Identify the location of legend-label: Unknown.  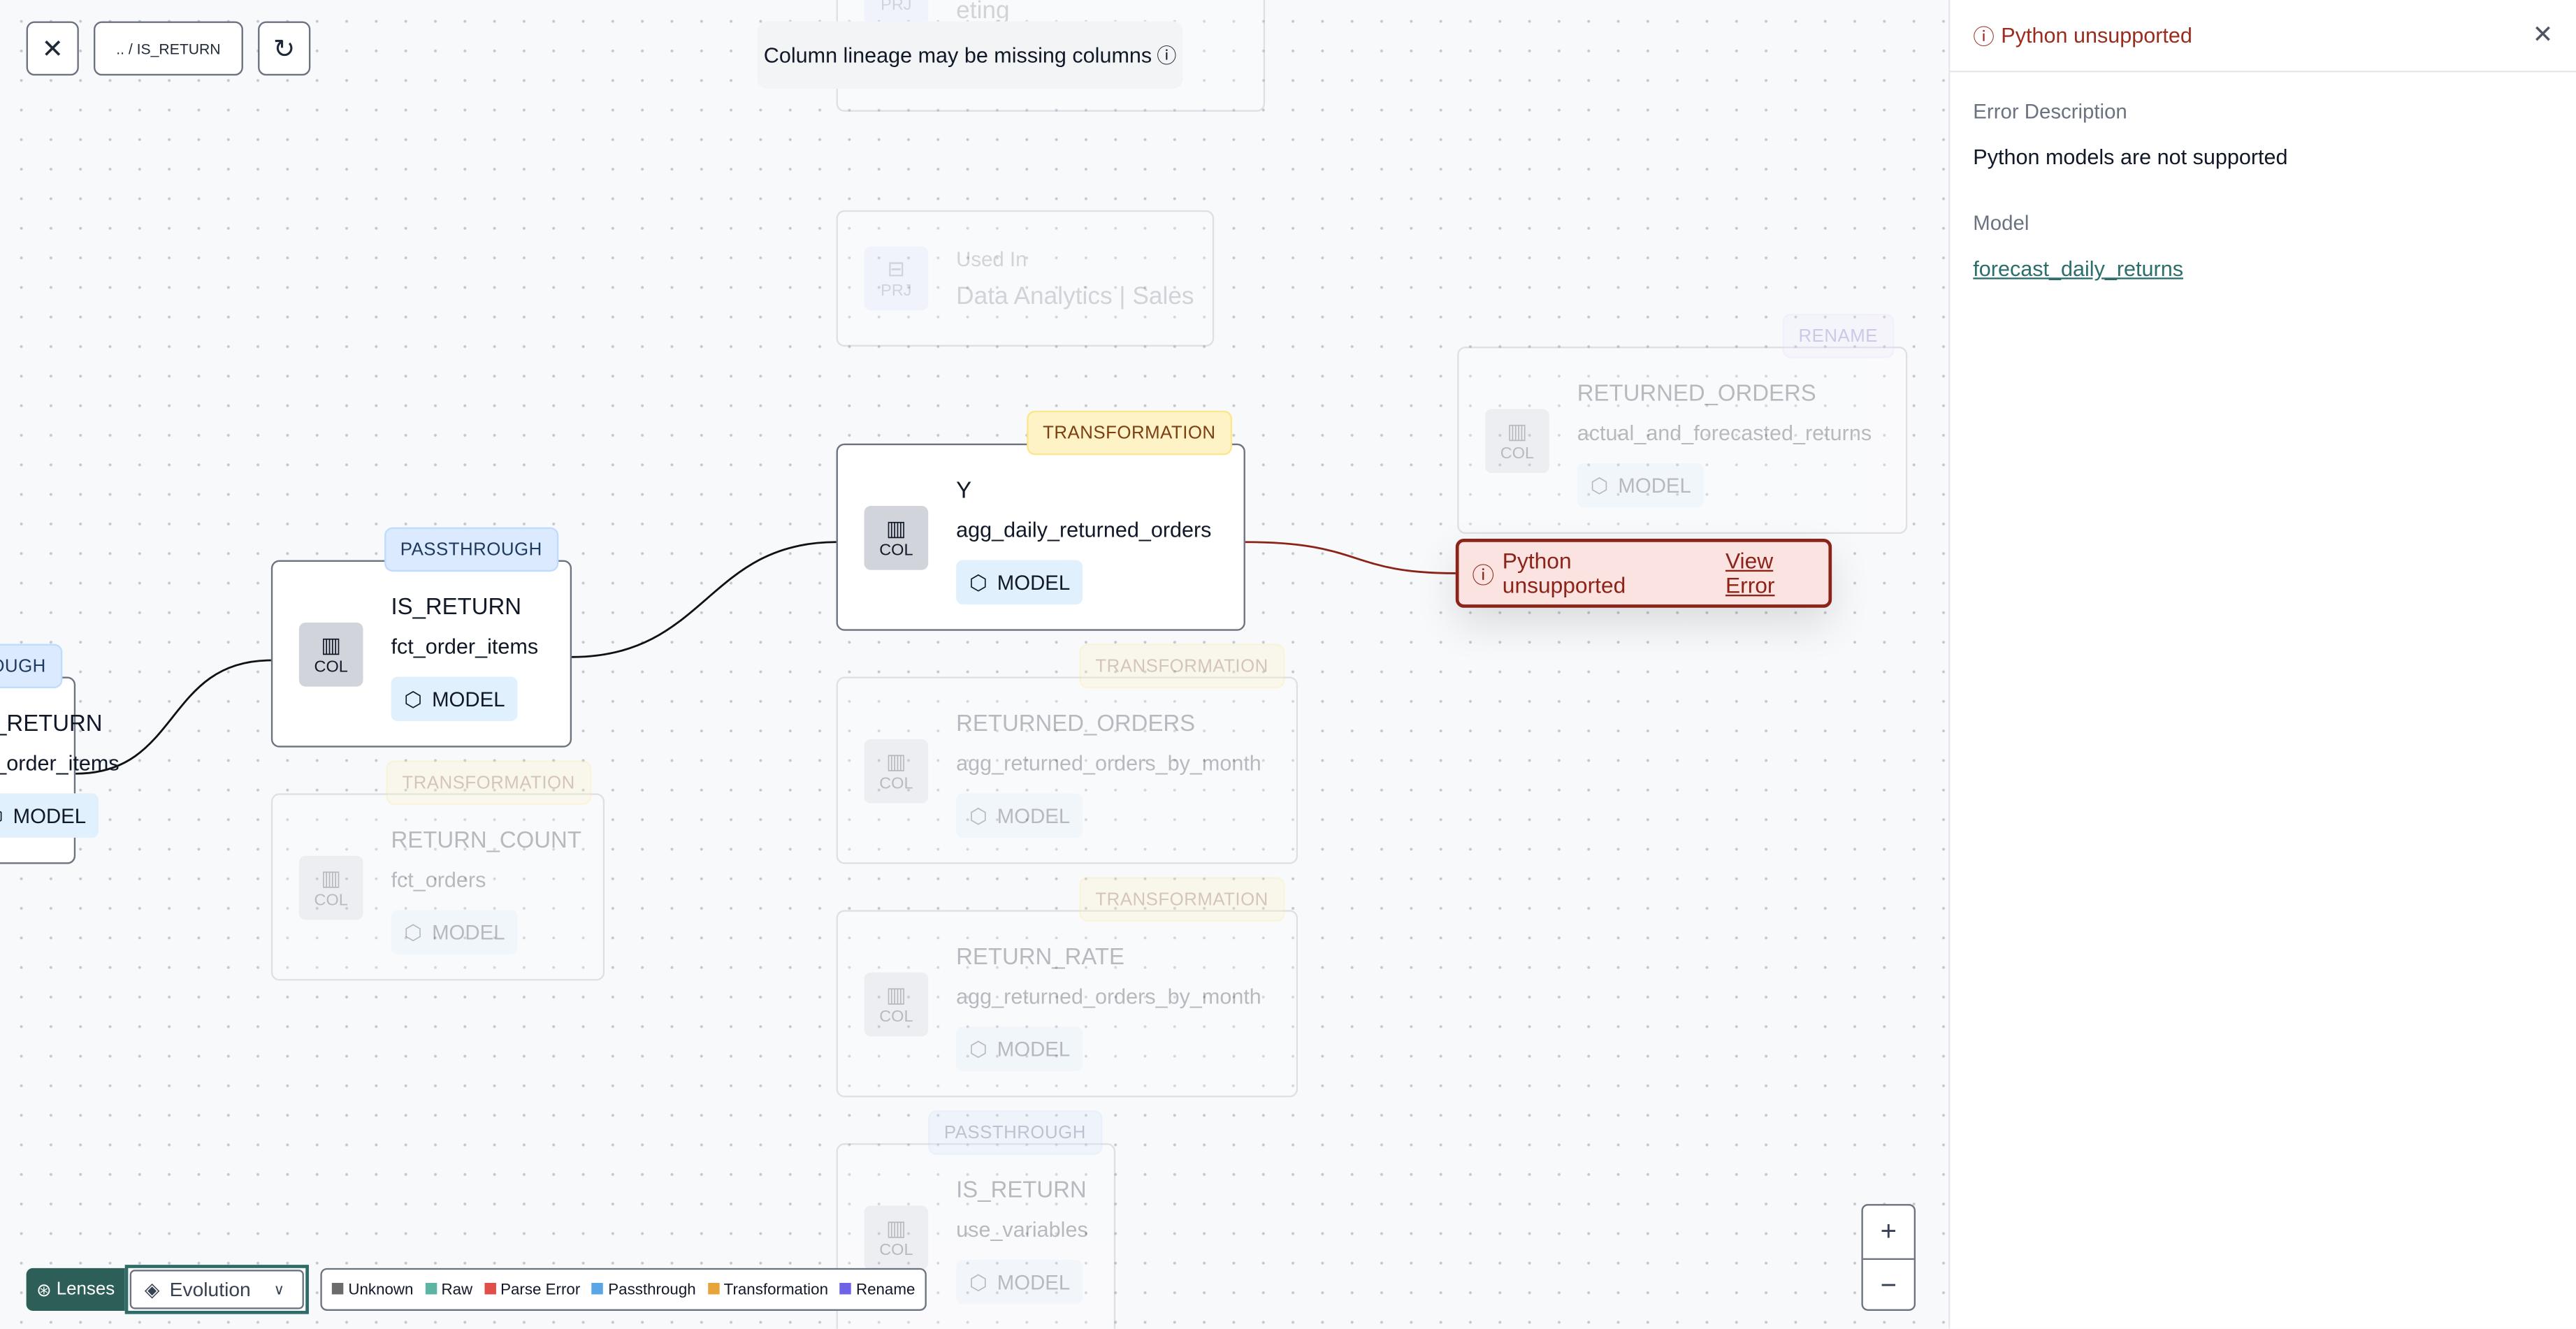
(381, 1289).